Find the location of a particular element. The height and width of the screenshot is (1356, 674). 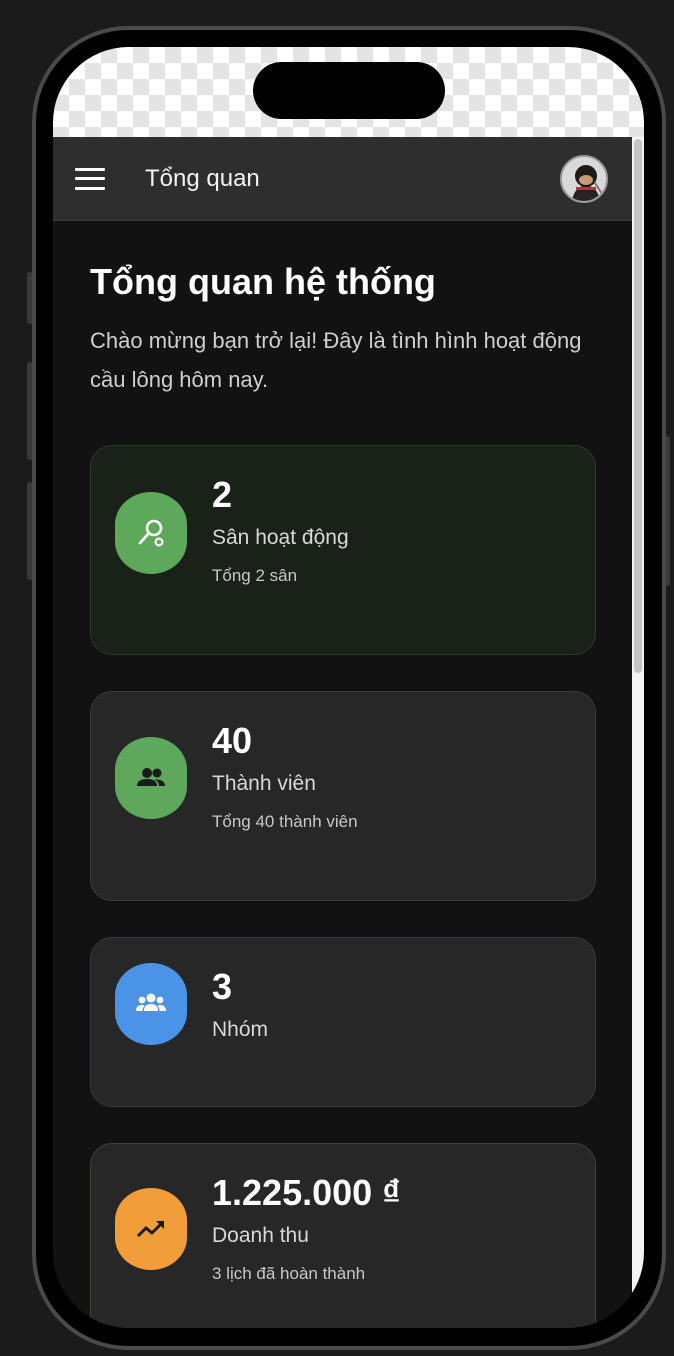

dynamic-island is located at coordinates (349, 90).